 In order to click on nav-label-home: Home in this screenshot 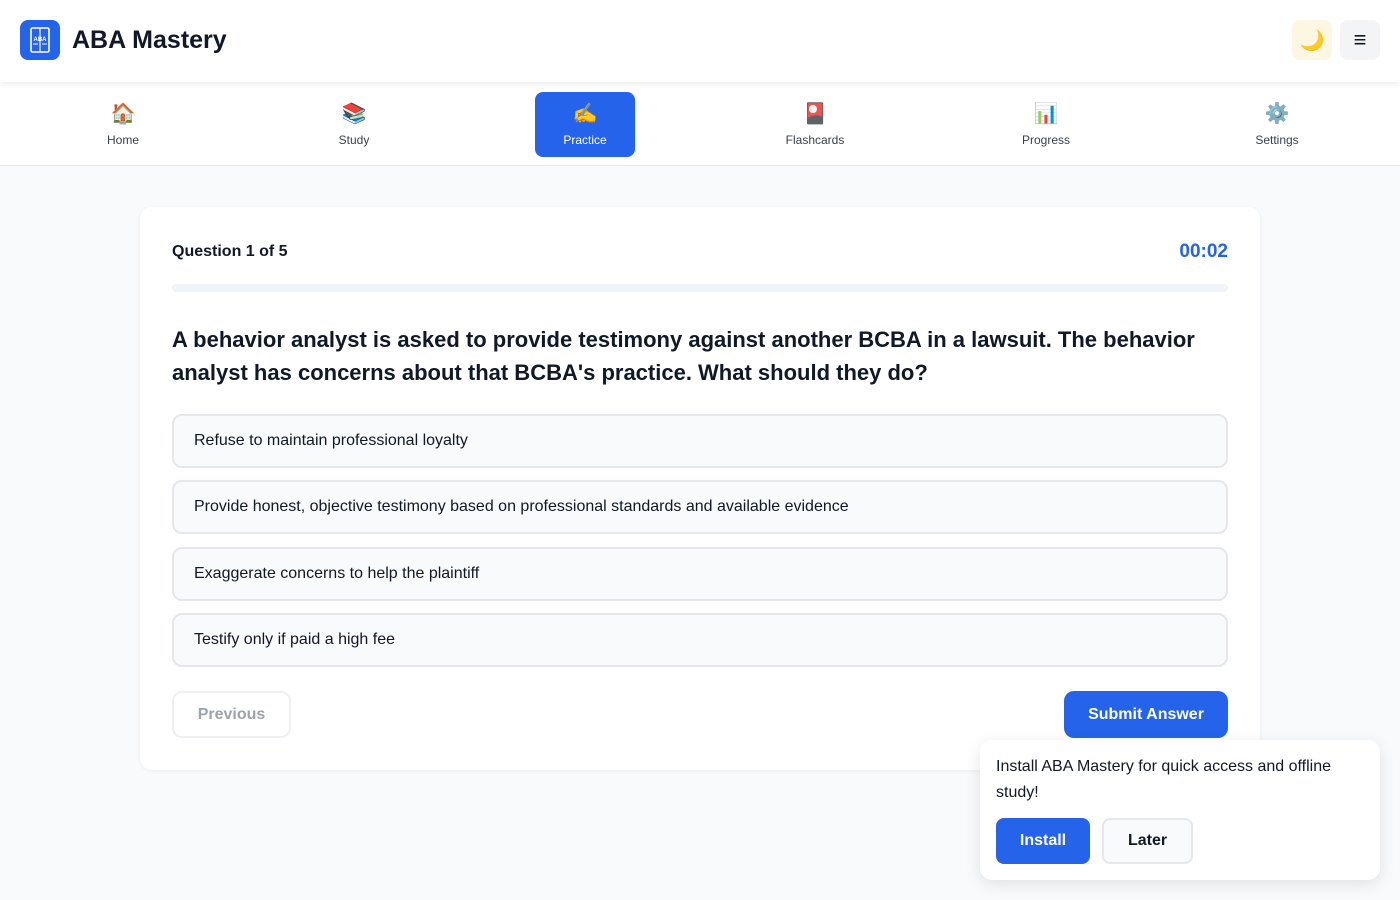, I will do `click(122, 140)`.